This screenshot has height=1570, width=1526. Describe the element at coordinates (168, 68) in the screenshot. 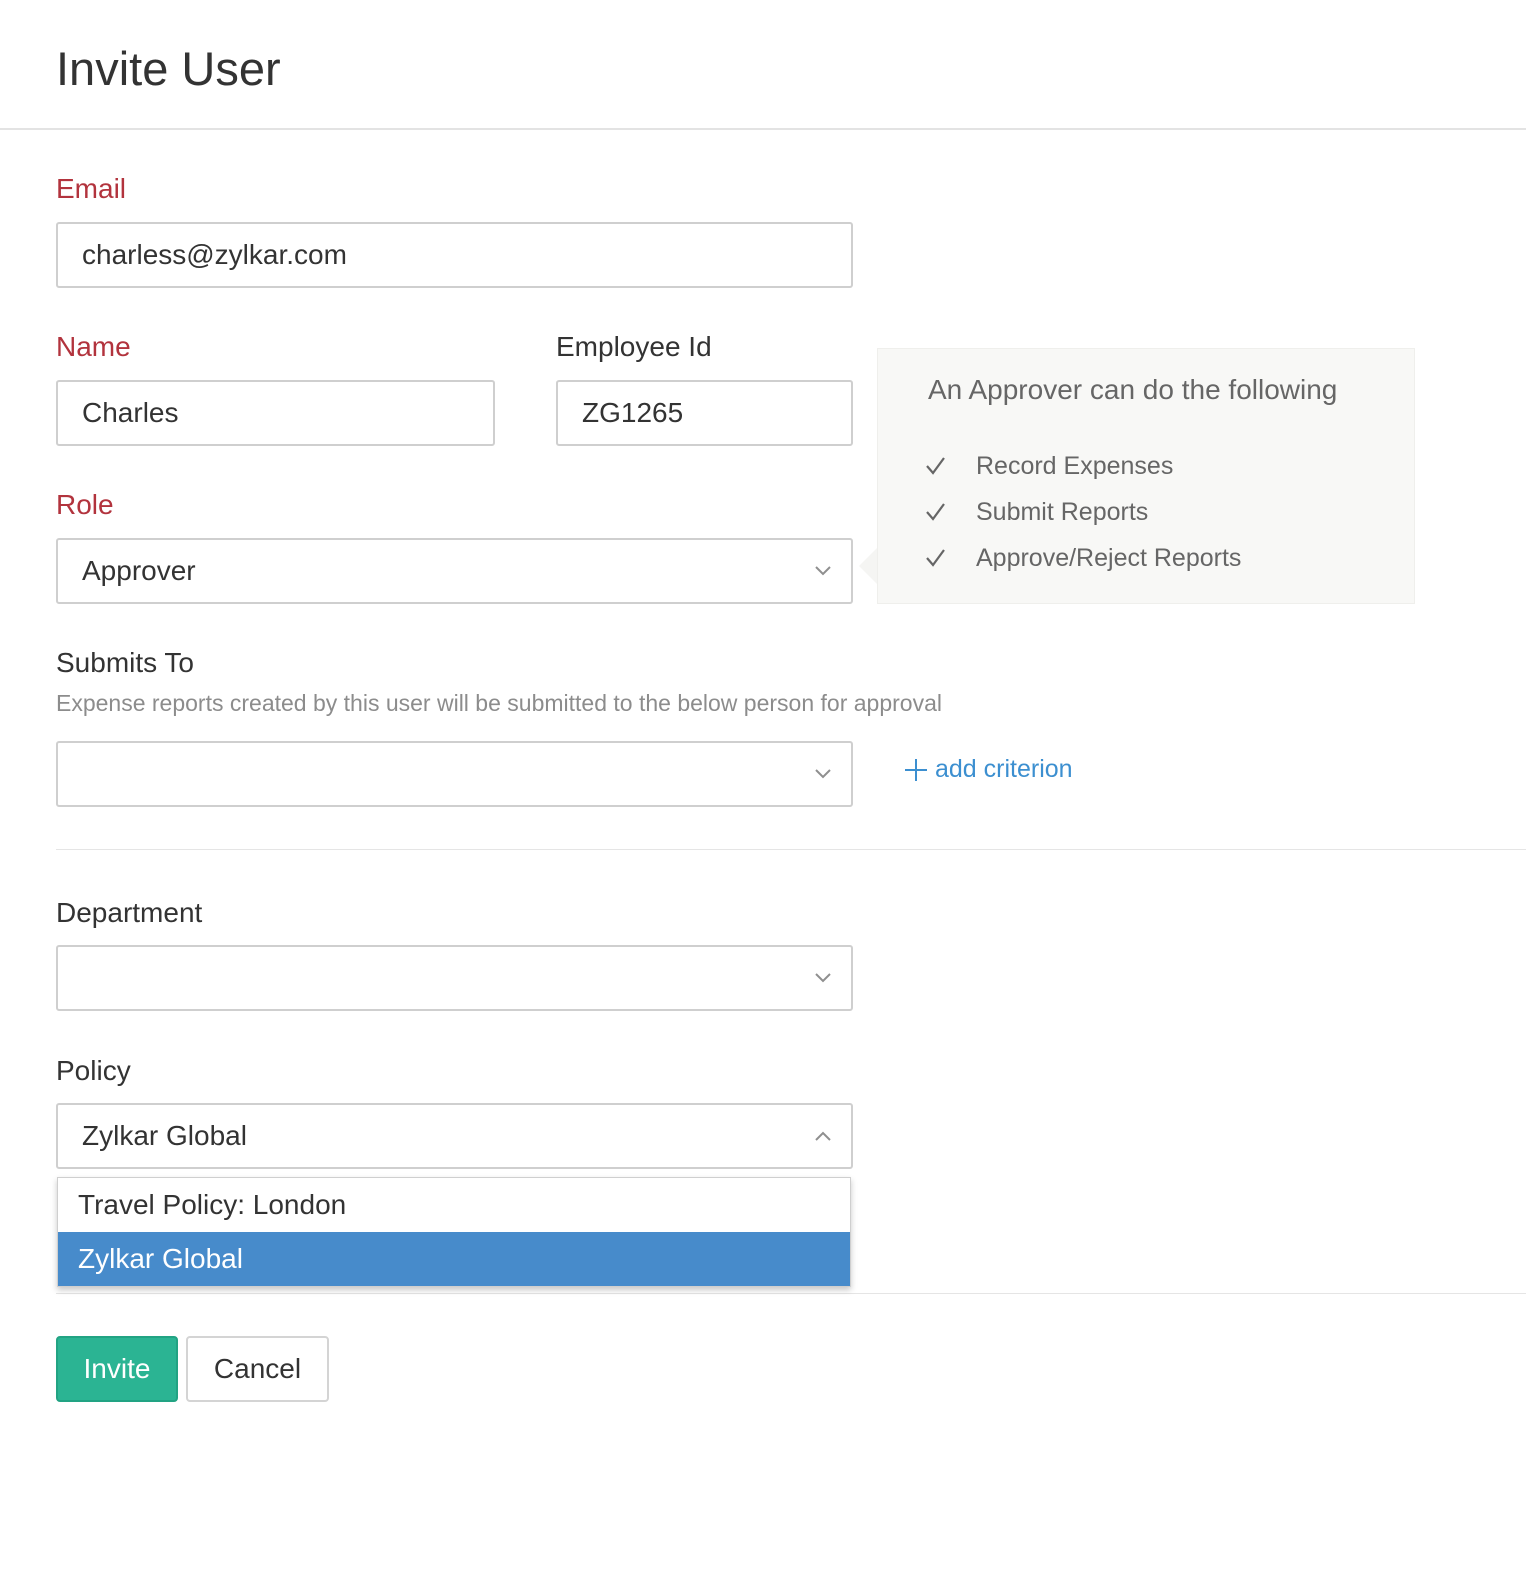

I see `page-title: Invite User` at that location.